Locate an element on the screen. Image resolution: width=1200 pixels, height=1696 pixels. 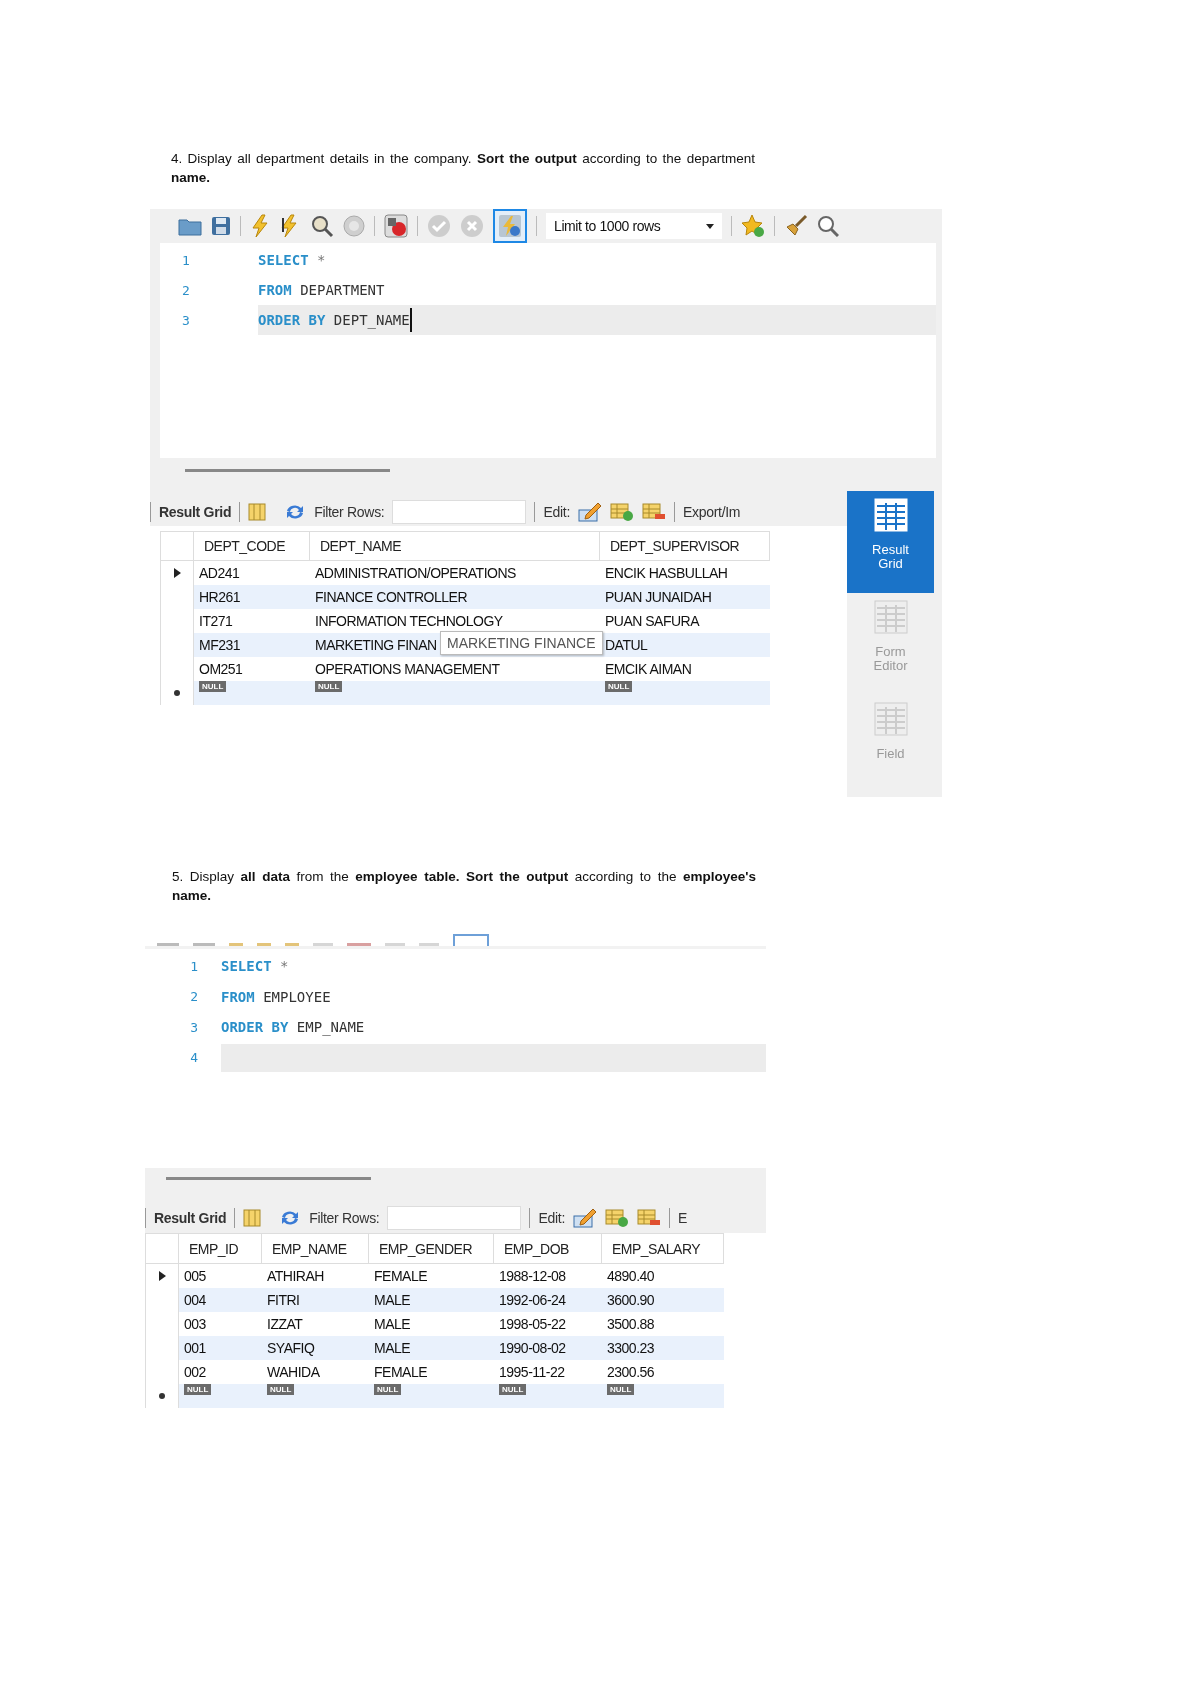
column-header: DEPT_CODE is located at coordinates (252, 546).